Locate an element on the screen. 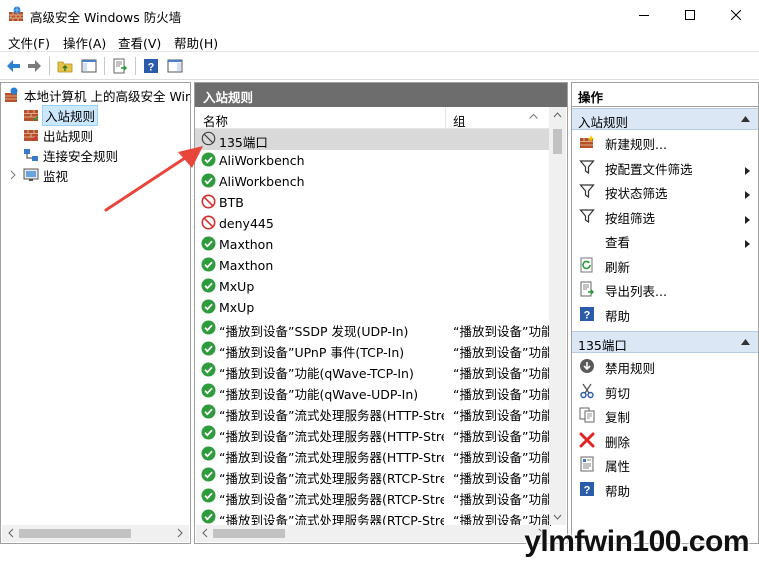 The height and width of the screenshot is (565, 759). action-item: 复制 is located at coordinates (665, 415).